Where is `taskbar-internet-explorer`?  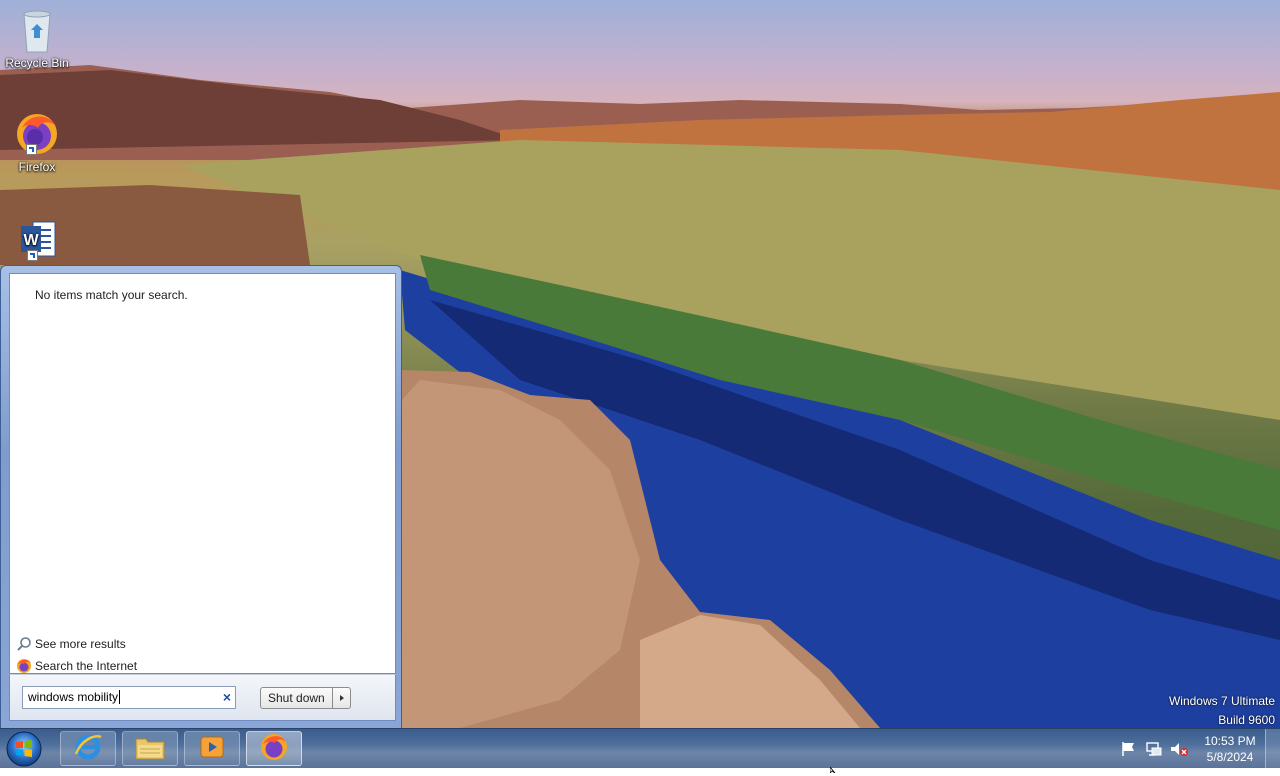
taskbar-internet-explorer is located at coordinates (88, 748).